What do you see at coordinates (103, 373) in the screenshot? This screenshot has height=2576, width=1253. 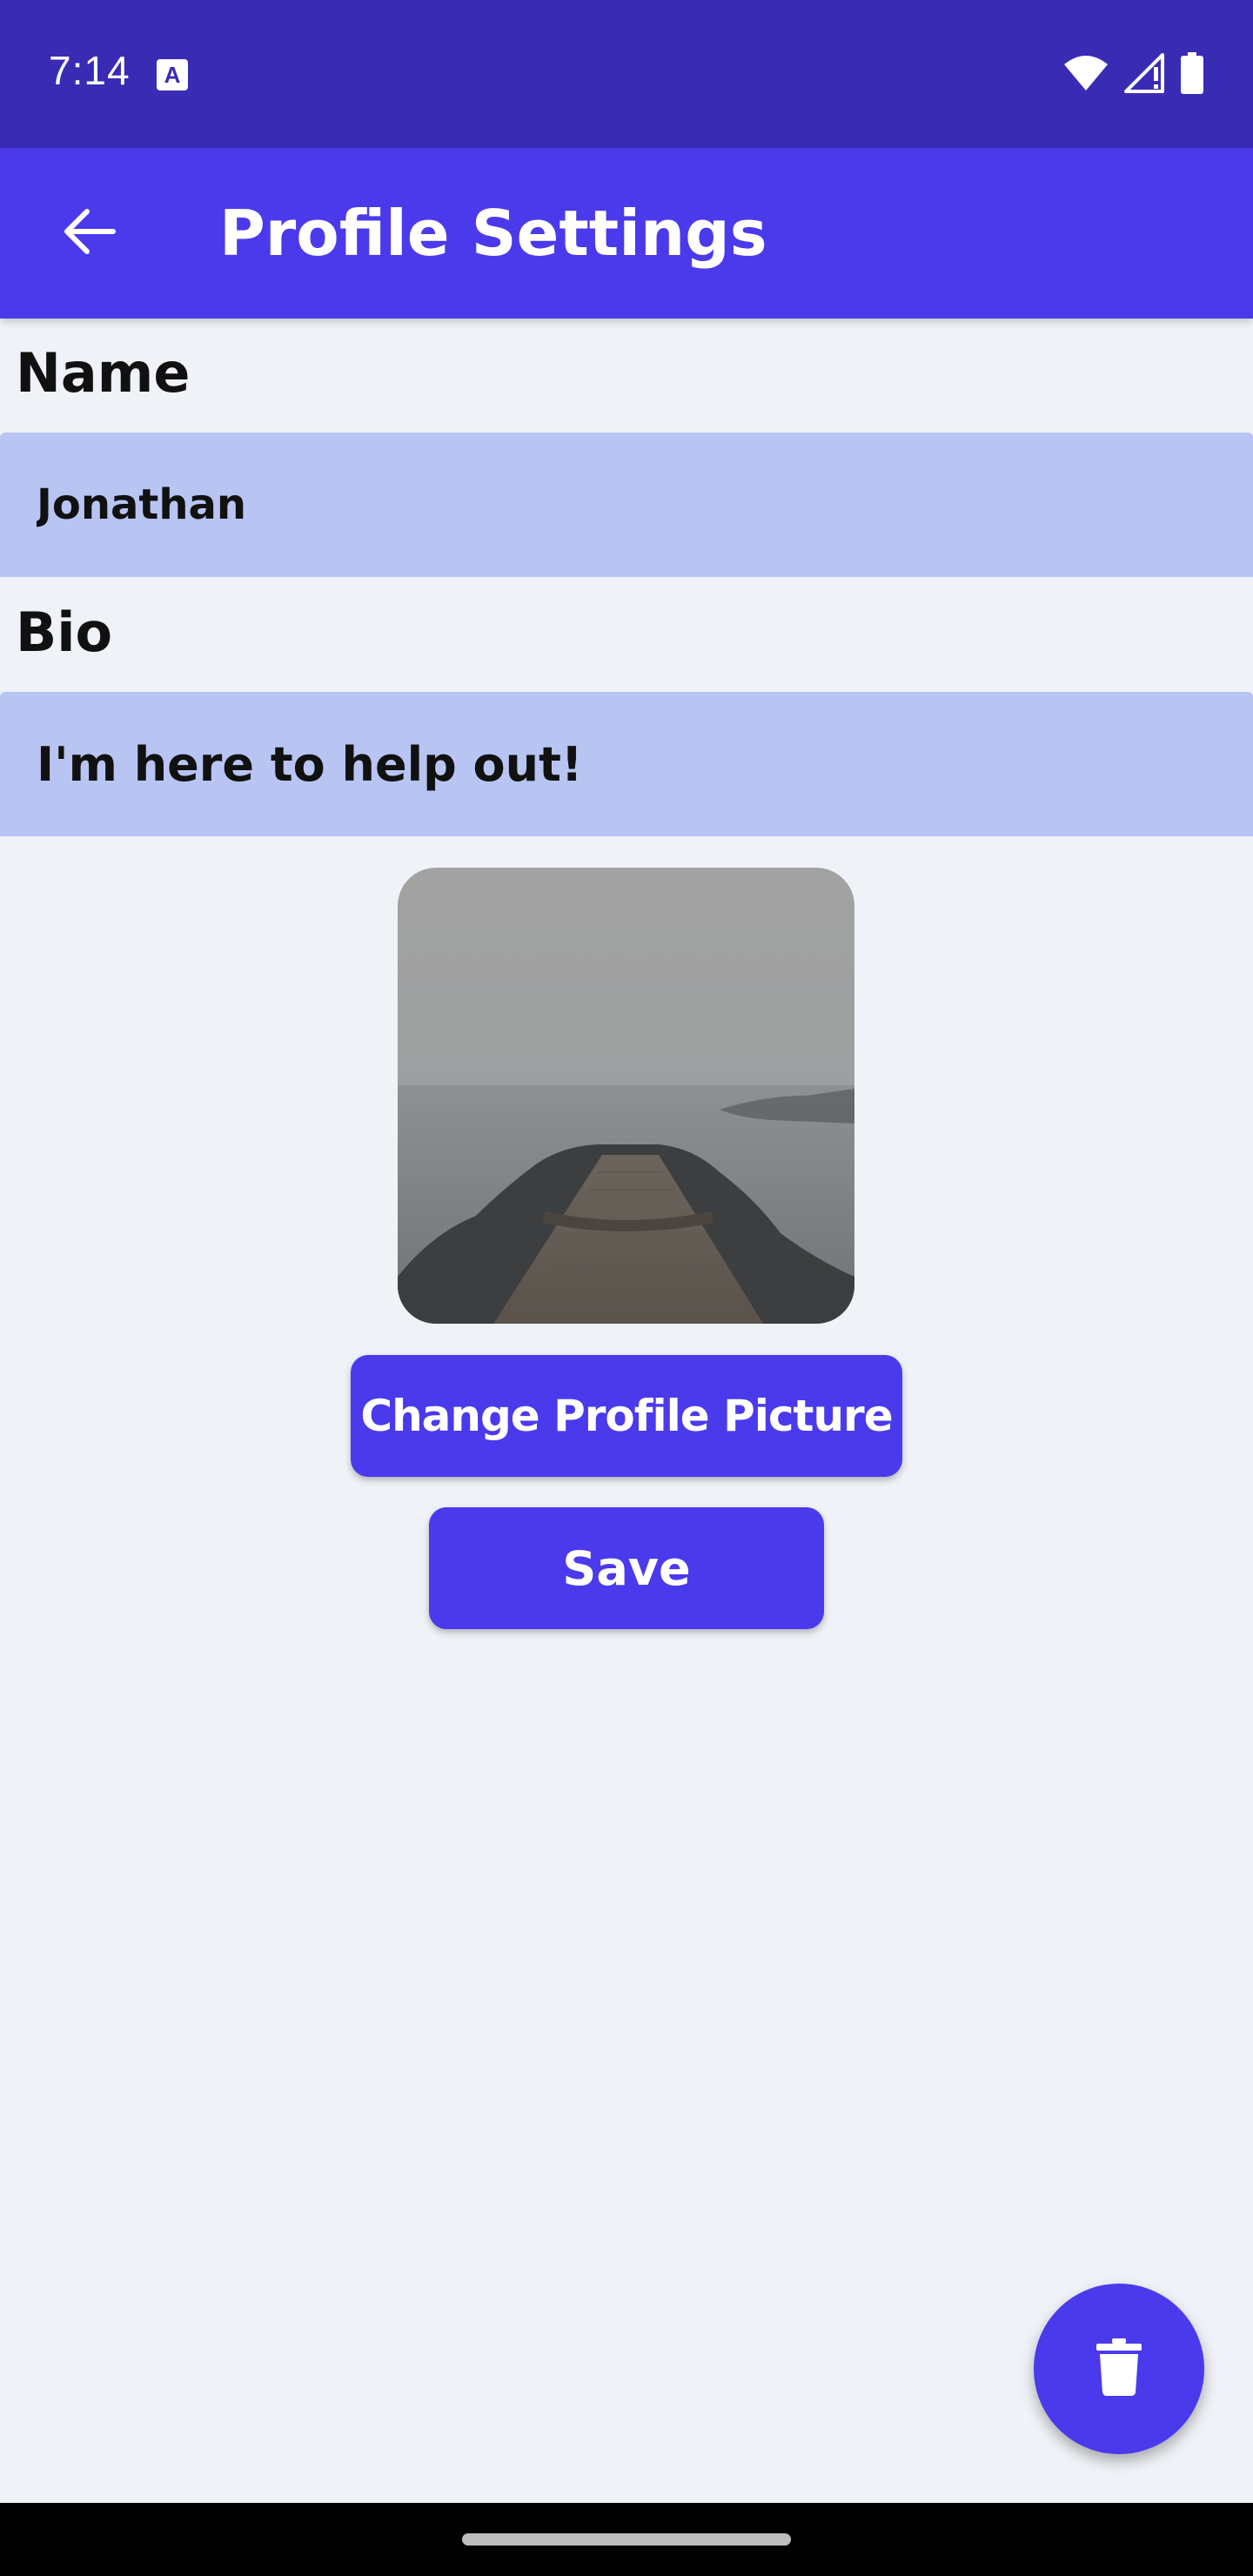 I see `name-label: Name` at bounding box center [103, 373].